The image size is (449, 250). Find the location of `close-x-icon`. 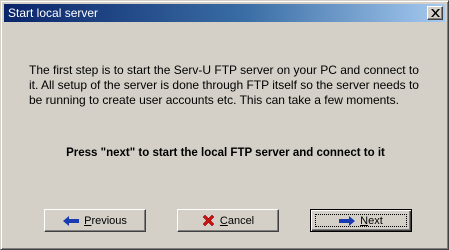

close-x-icon is located at coordinates (435, 13).